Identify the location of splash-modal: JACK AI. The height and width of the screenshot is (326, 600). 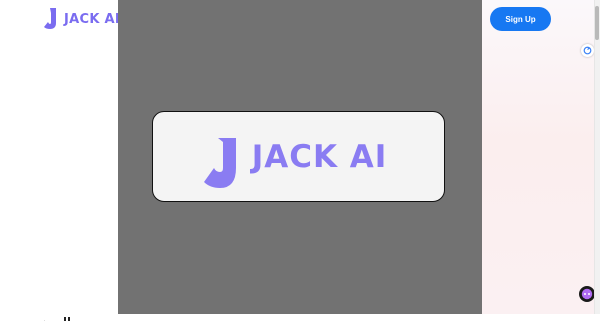
(298, 156).